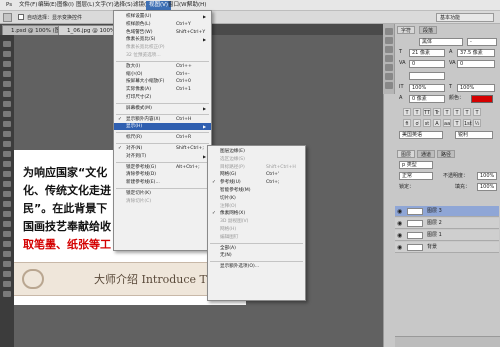  I want to click on ligature-button: fi, so click(407, 123).